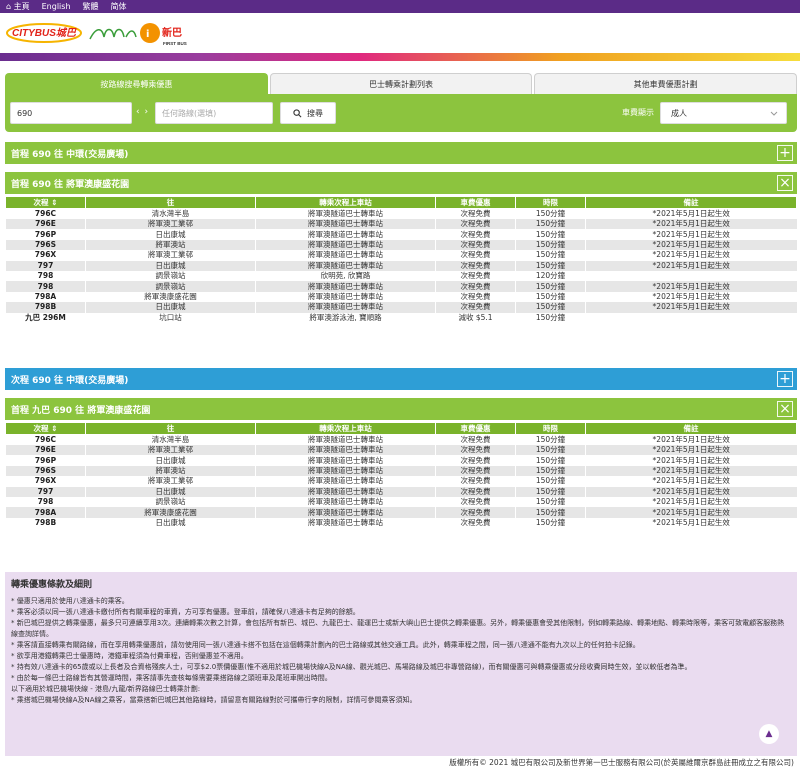 This screenshot has width=800, height=768. Describe the element at coordinates (401, 265) in the screenshot. I see `table-row: 797 日出康城 將軍澳隧道巴士轉車站 次程免費 150分鐘 *2021年5月1日起生效` at that location.